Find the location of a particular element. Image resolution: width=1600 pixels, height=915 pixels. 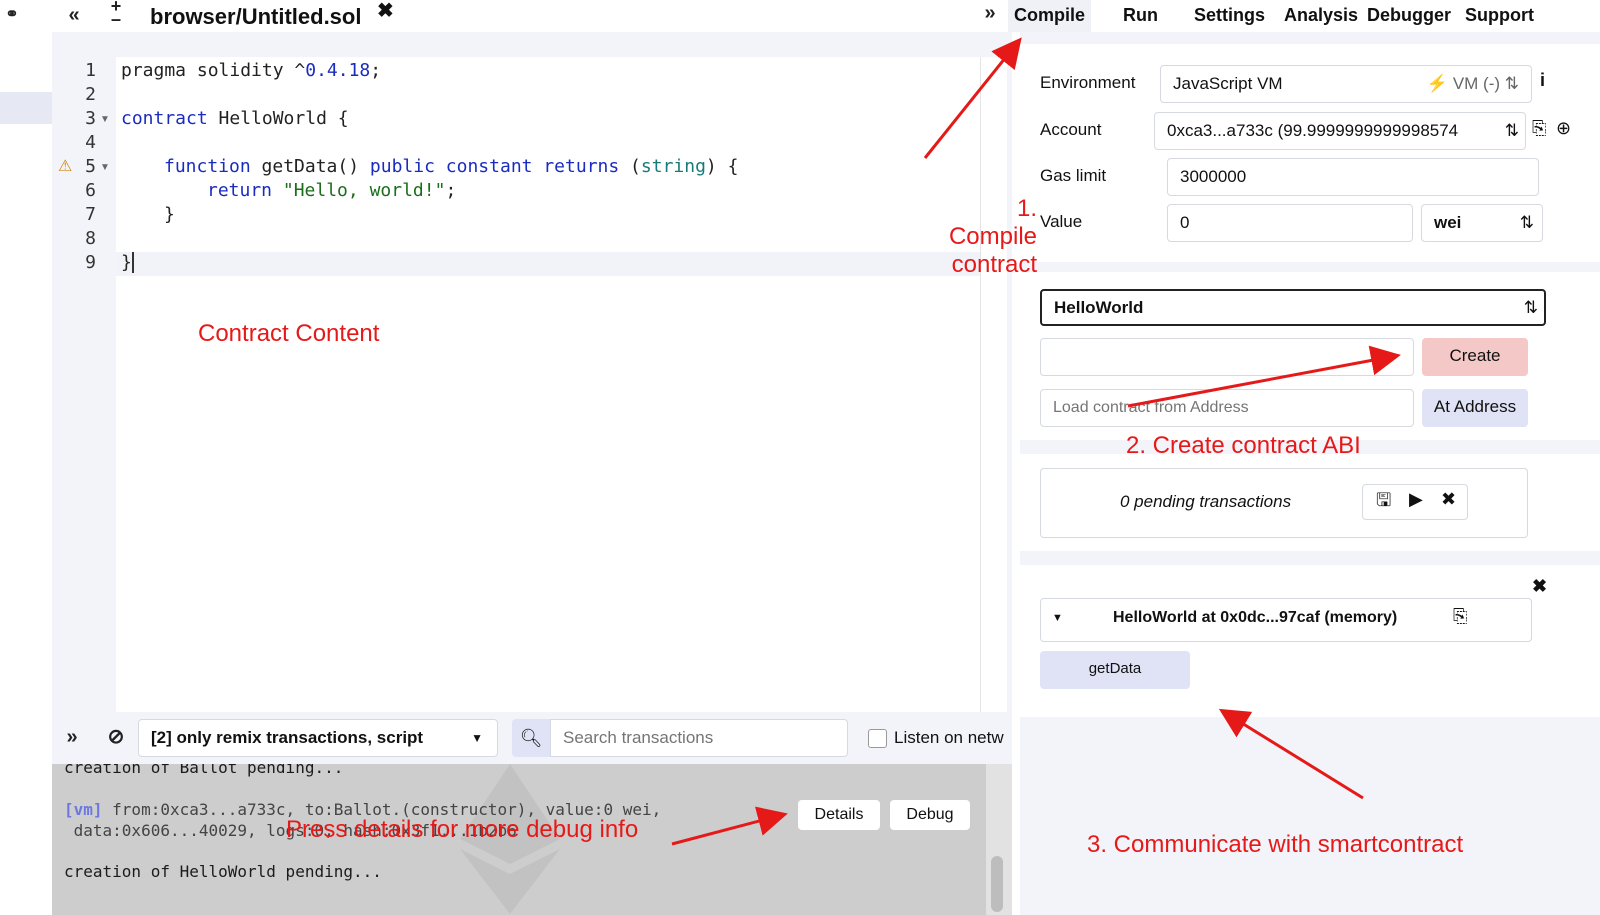

arrow-communicate is located at coordinates (1291, 754).